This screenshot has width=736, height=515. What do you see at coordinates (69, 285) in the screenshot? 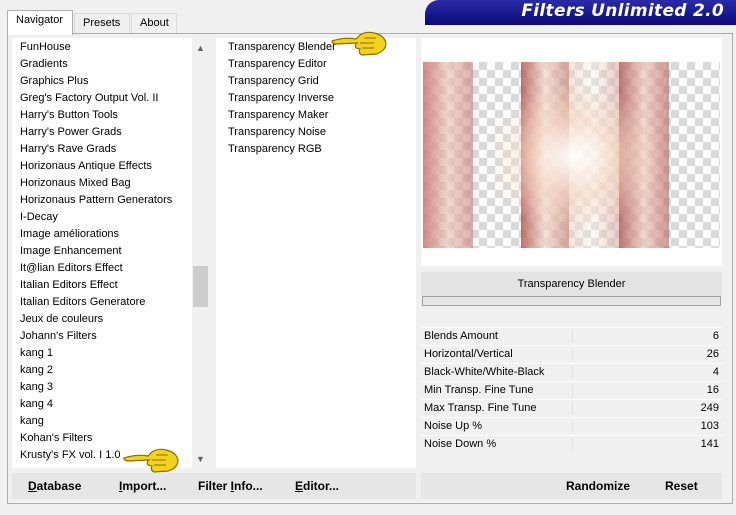
I see `category-item: Italian Editors Effect` at bounding box center [69, 285].